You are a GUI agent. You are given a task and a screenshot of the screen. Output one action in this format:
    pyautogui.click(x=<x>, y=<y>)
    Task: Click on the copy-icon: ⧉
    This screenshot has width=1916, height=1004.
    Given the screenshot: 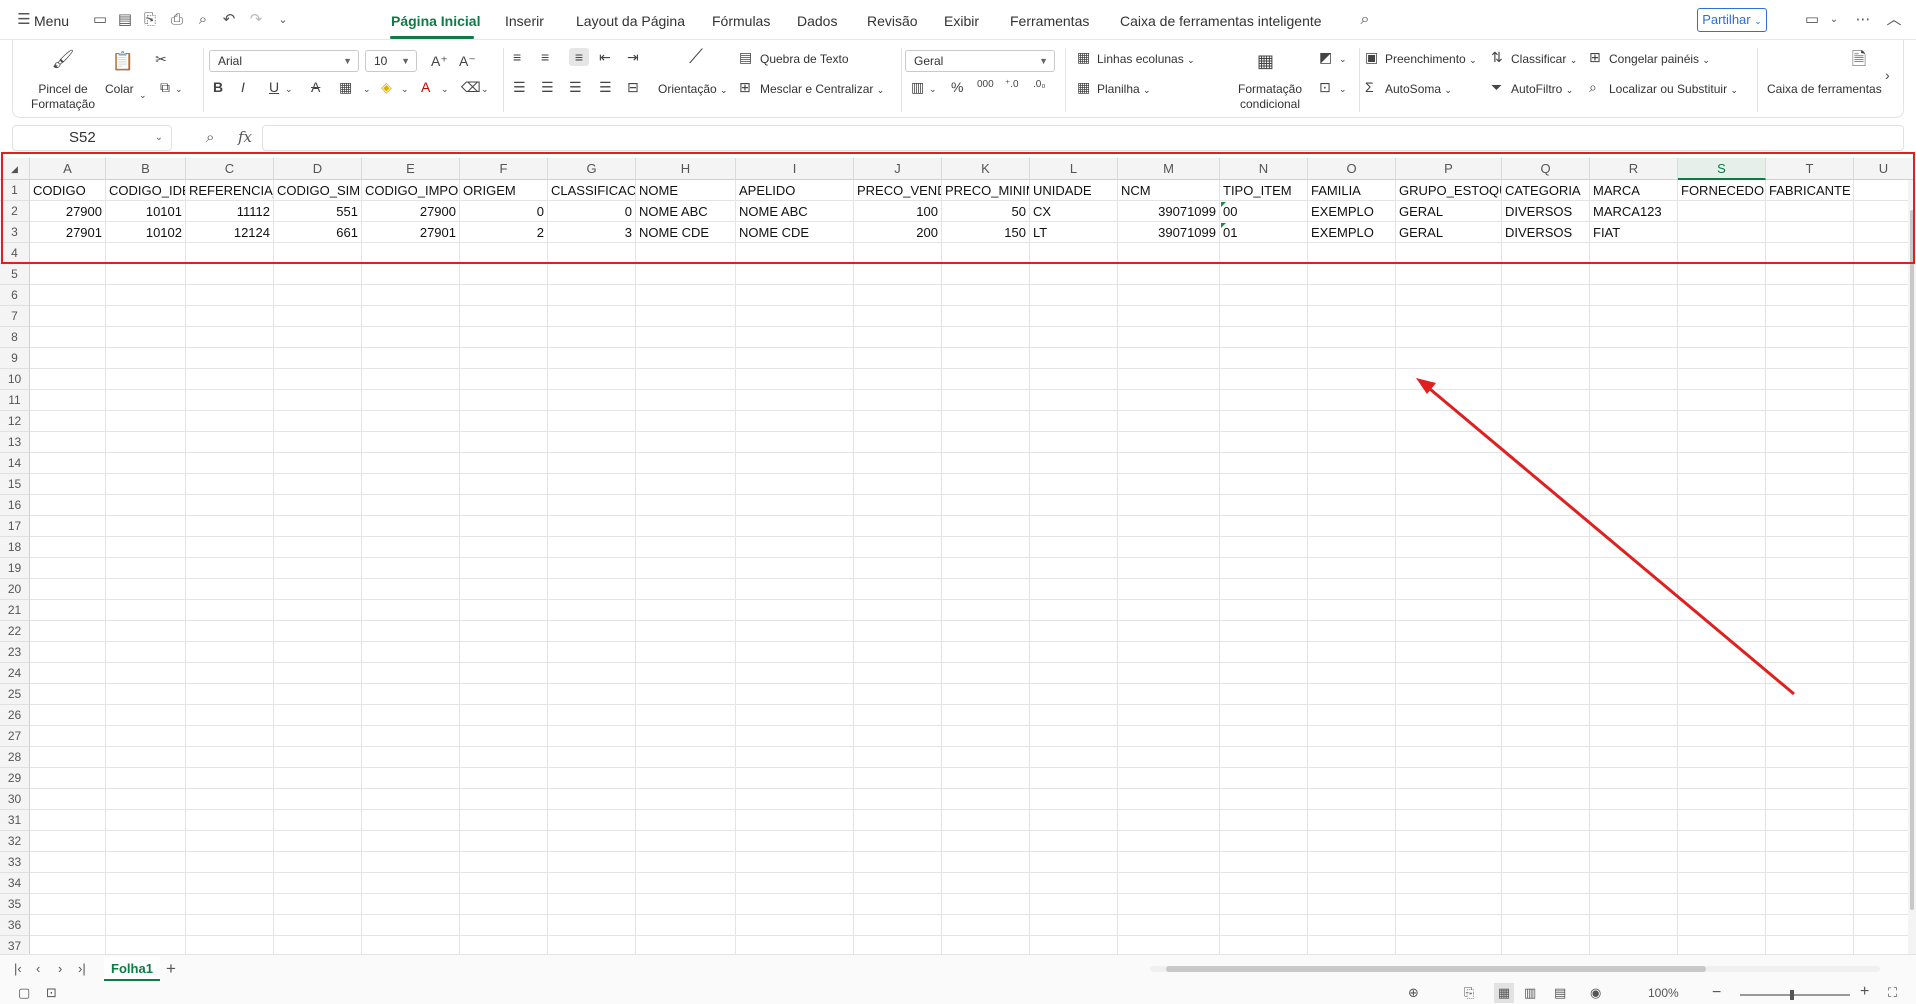 What is the action you would take?
    pyautogui.click(x=165, y=87)
    